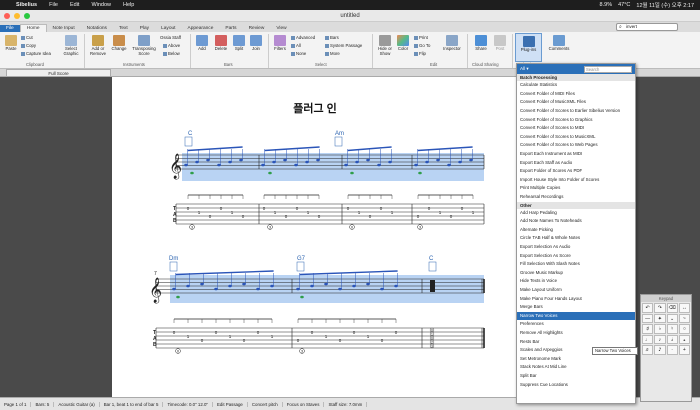 This screenshot has width=700, height=410. I want to click on tab-layout: Layout, so click(168, 28).